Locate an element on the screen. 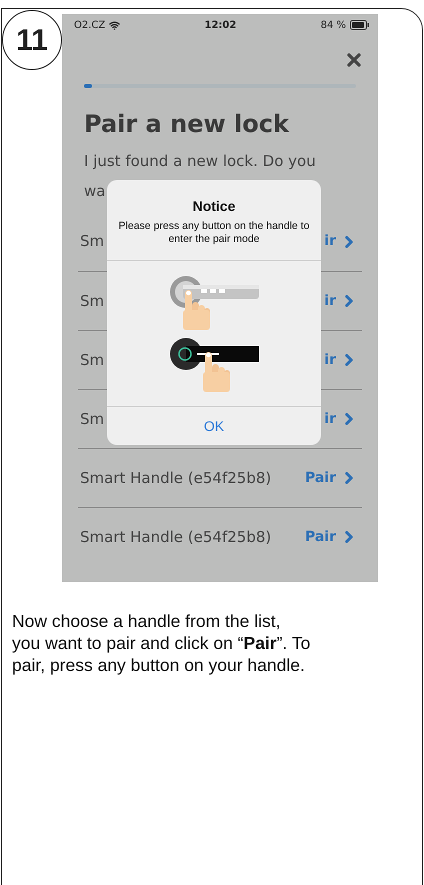  battery-icon is located at coordinates (360, 25).